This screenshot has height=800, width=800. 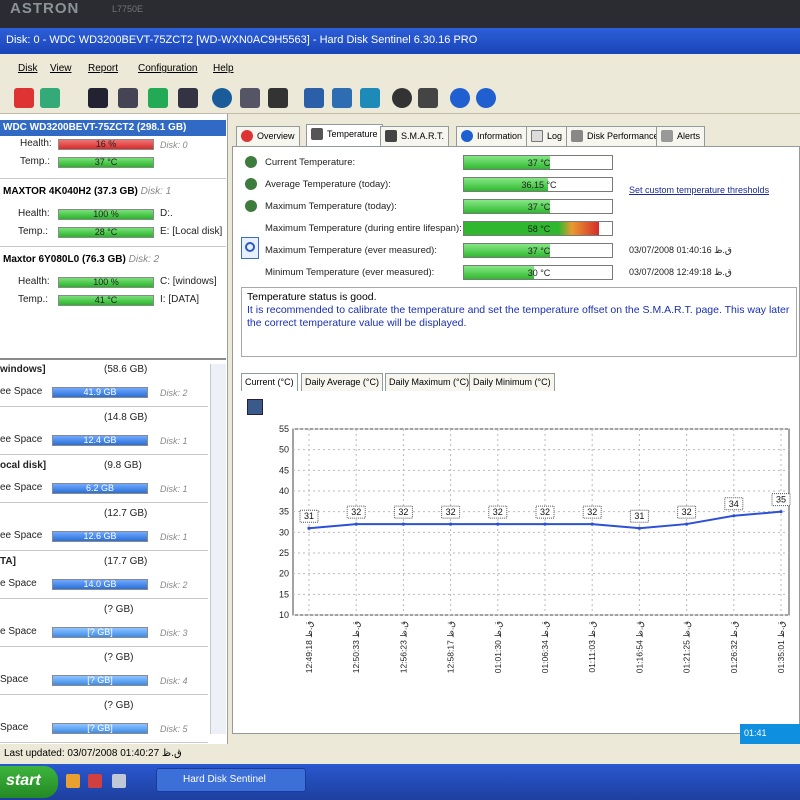 I want to click on disk-0-header: WDC WD3200BEVT-75ZCT2 (298.1 GB), so click(x=113, y=128).